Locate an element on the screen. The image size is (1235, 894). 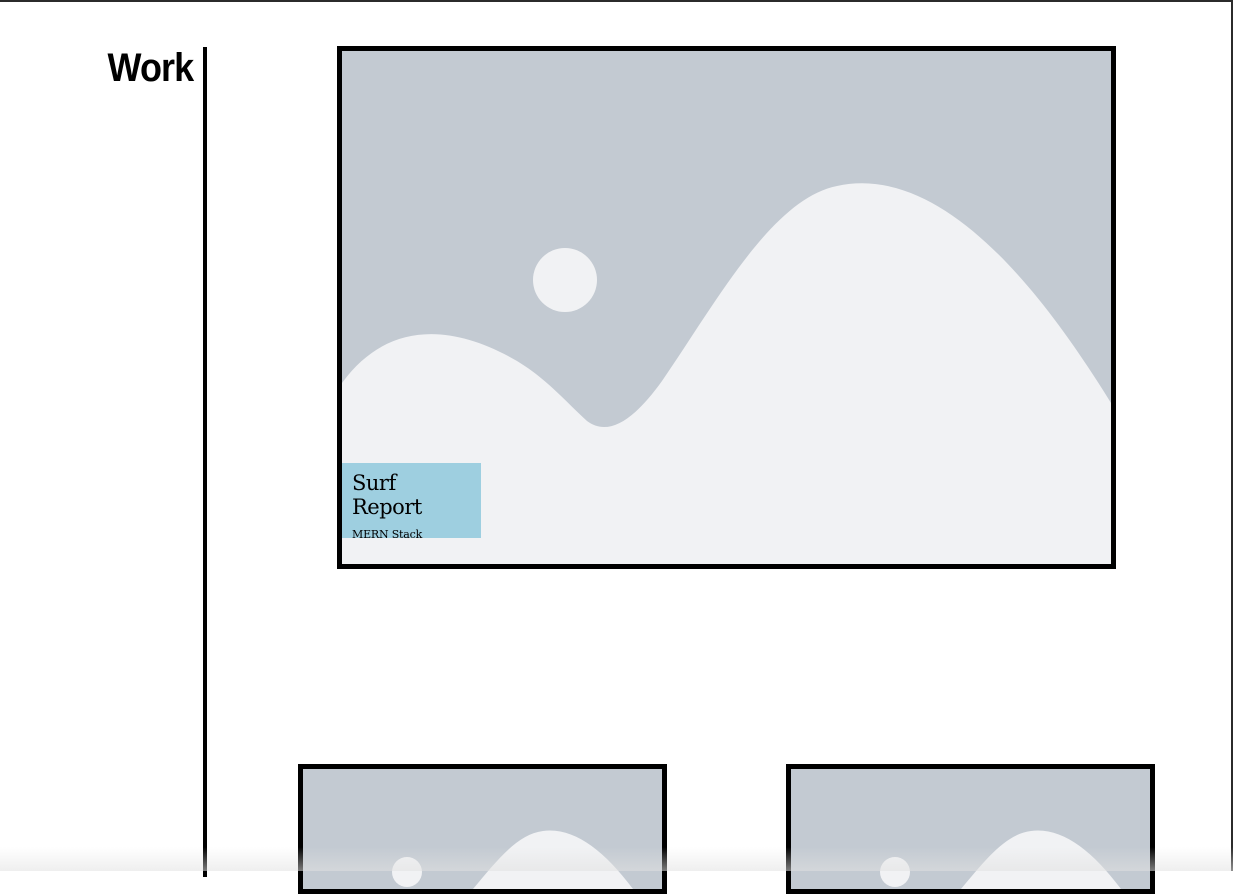
project-tech-stack: MERN Stack is located at coordinates (387, 535).